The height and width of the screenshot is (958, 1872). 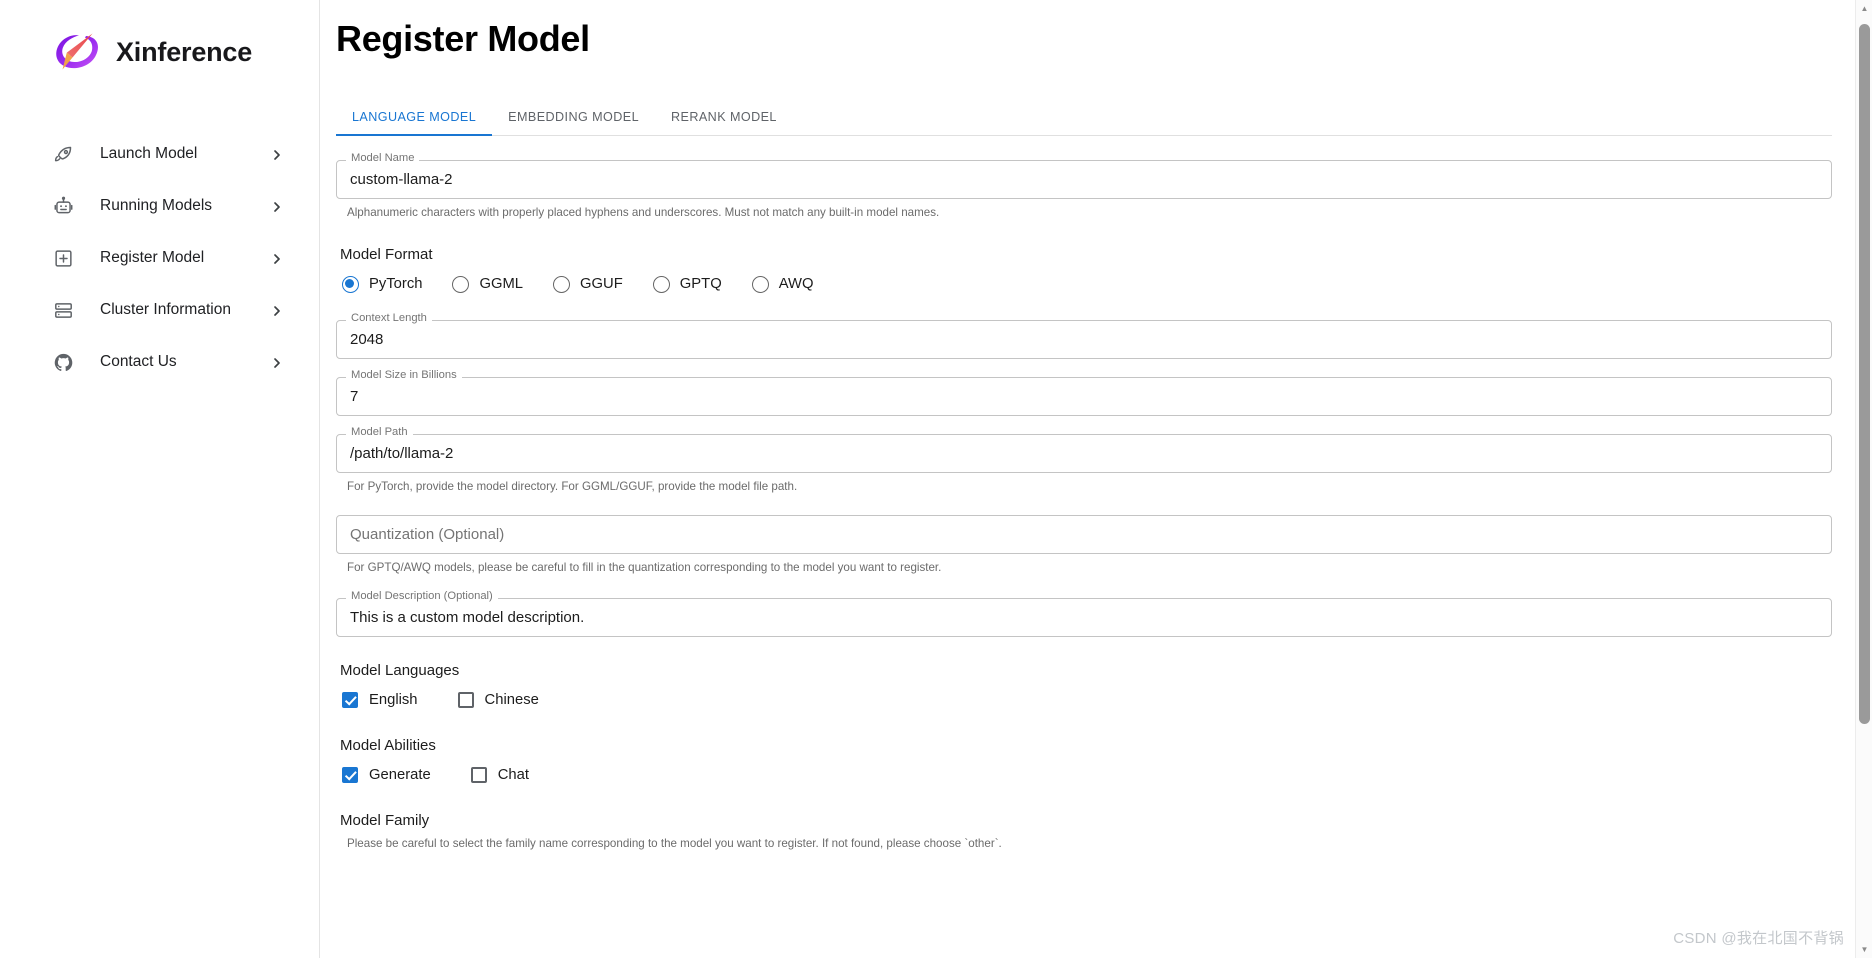 What do you see at coordinates (63, 310) in the screenshot?
I see `server-stack-icon` at bounding box center [63, 310].